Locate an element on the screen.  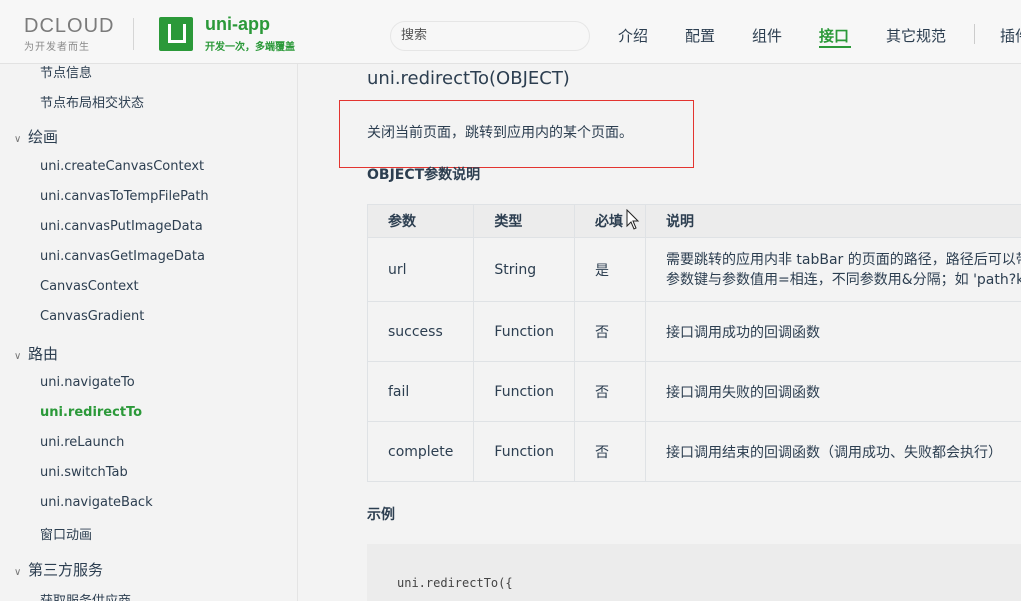
param-name: fail is located at coordinates (420, 391).